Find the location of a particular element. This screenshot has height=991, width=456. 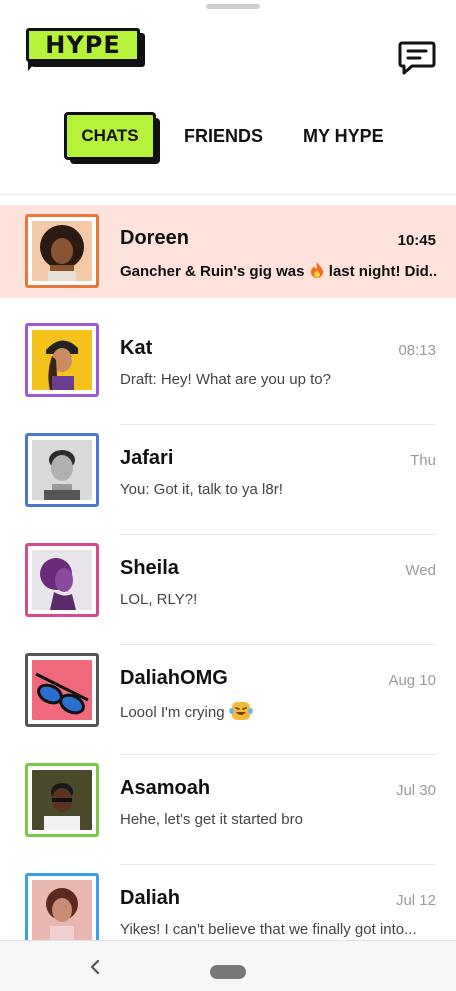

chat-time: Thu is located at coordinates (423, 460).